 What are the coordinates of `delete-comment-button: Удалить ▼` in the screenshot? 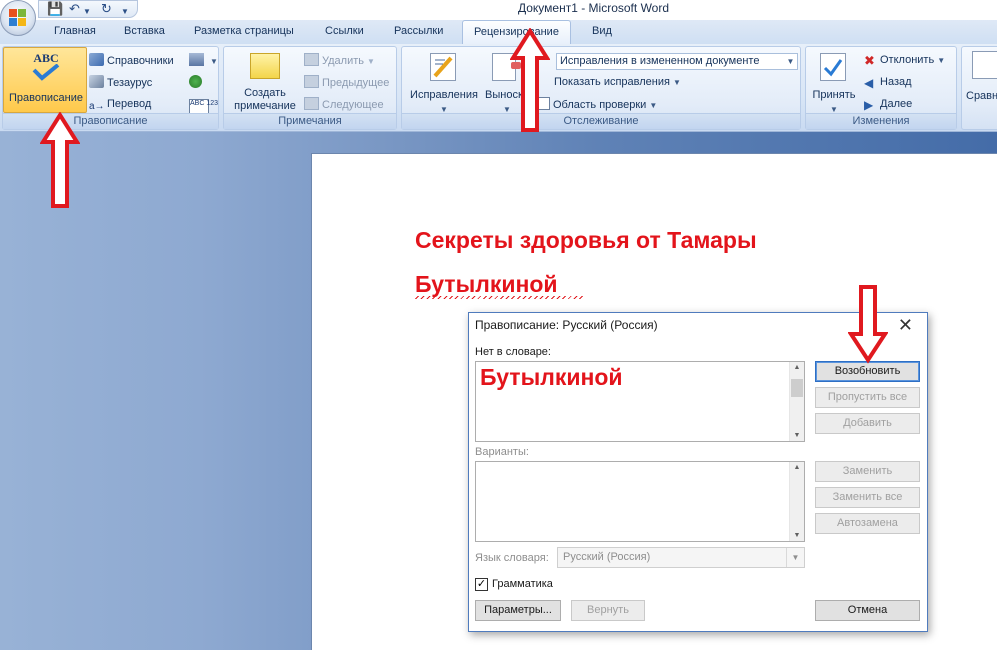 It's located at (339, 61).